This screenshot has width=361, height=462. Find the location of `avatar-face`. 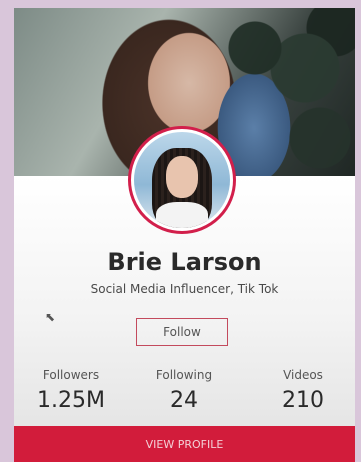

avatar-face is located at coordinates (182, 177).